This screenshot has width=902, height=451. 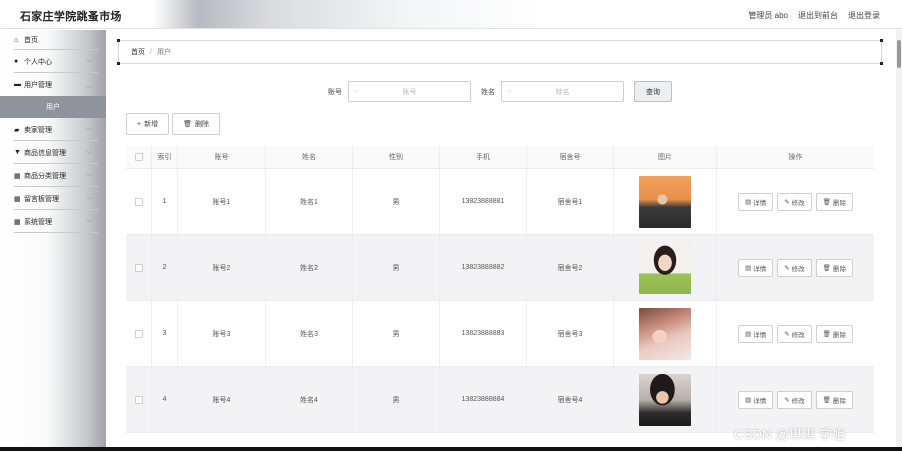 I want to click on sidebar-item-home: ⌂ 首页, so click(x=53, y=40).